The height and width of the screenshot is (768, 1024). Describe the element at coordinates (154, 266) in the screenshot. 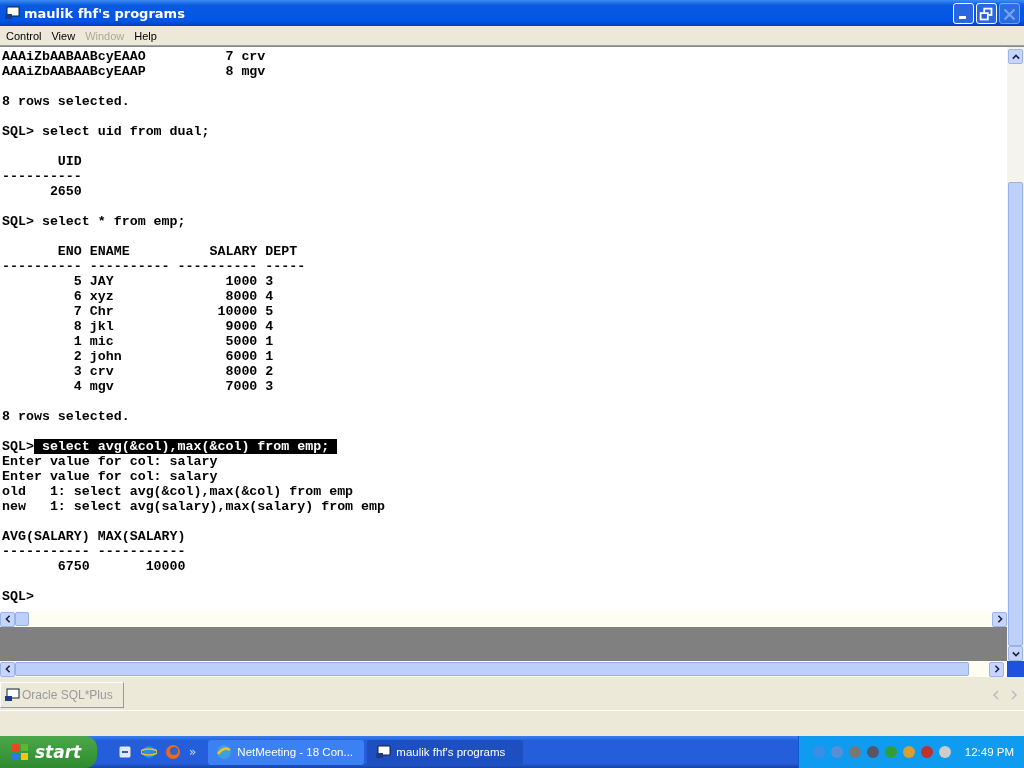

I see `console-line: ---------- ---------- ---------- -----` at that location.